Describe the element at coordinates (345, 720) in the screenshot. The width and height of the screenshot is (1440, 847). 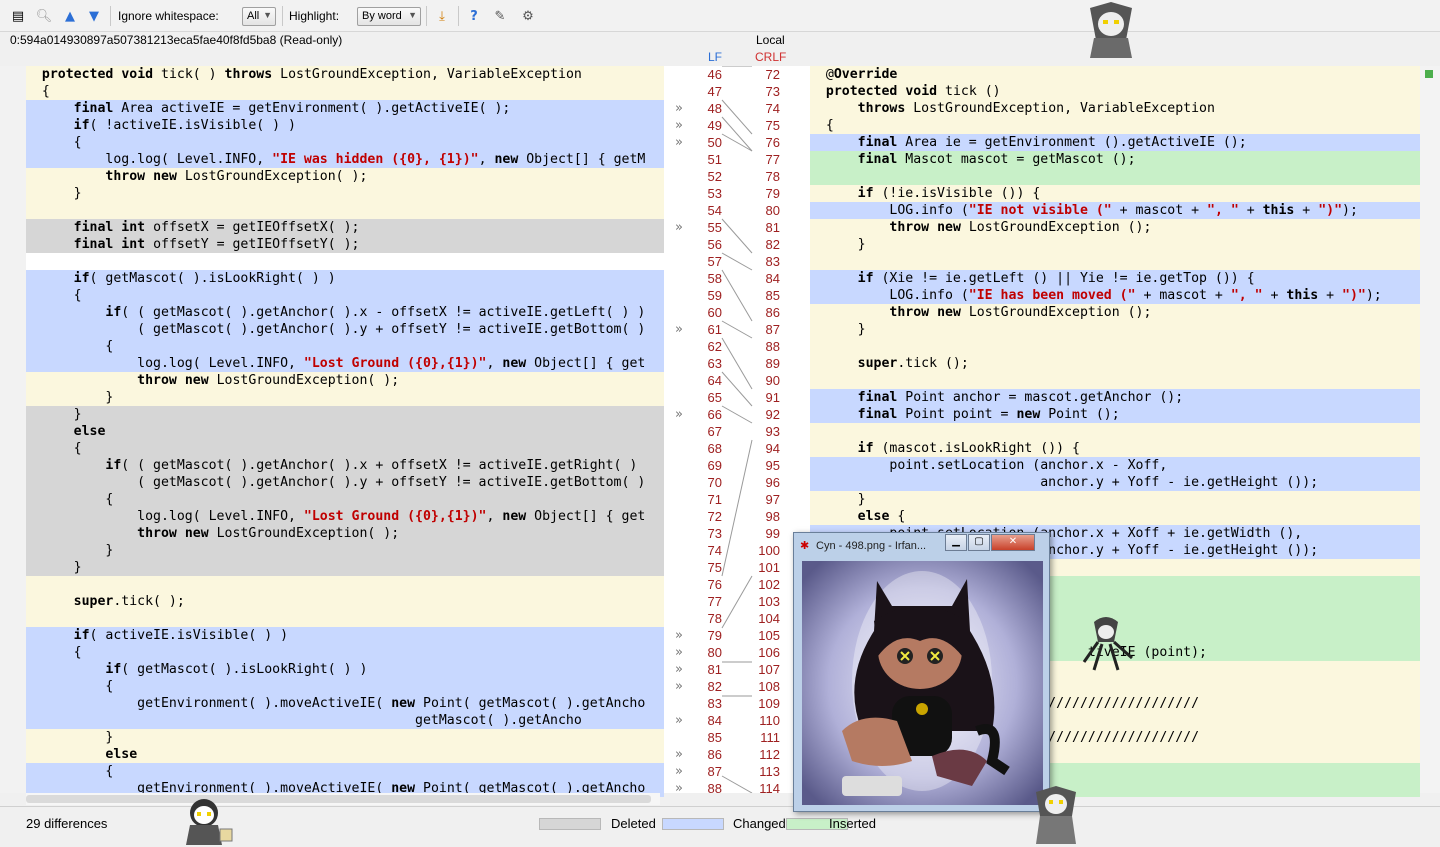
I see `left-code-line: getMascot( ).getAncho` at that location.